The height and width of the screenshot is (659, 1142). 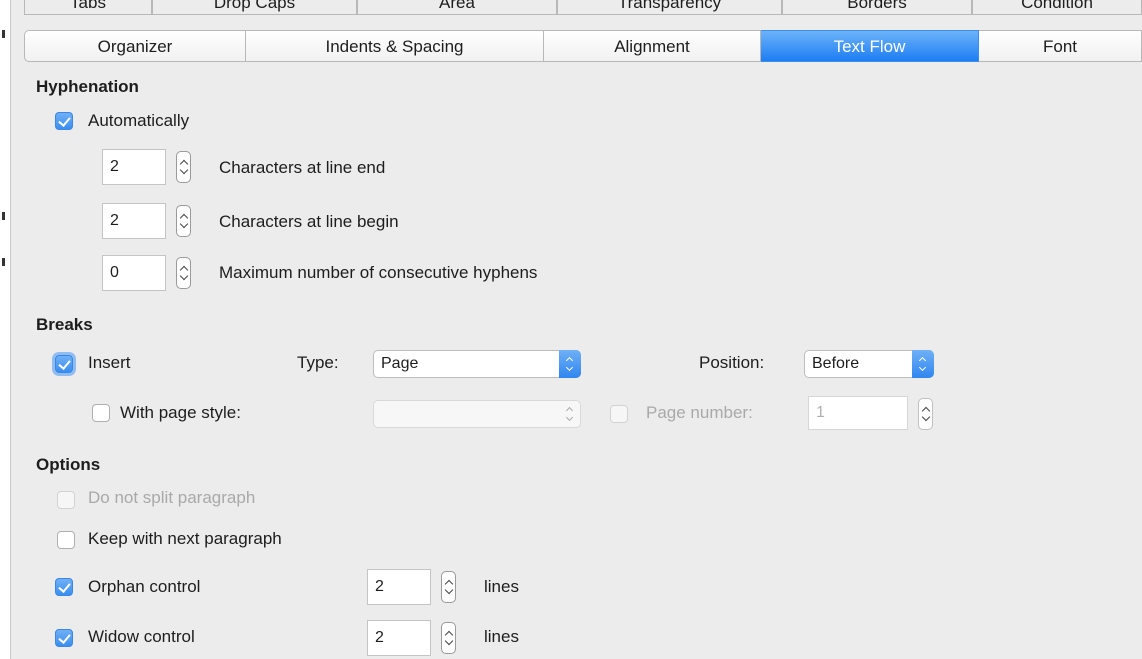 I want to click on break-position-select: Before, so click(x=869, y=364).